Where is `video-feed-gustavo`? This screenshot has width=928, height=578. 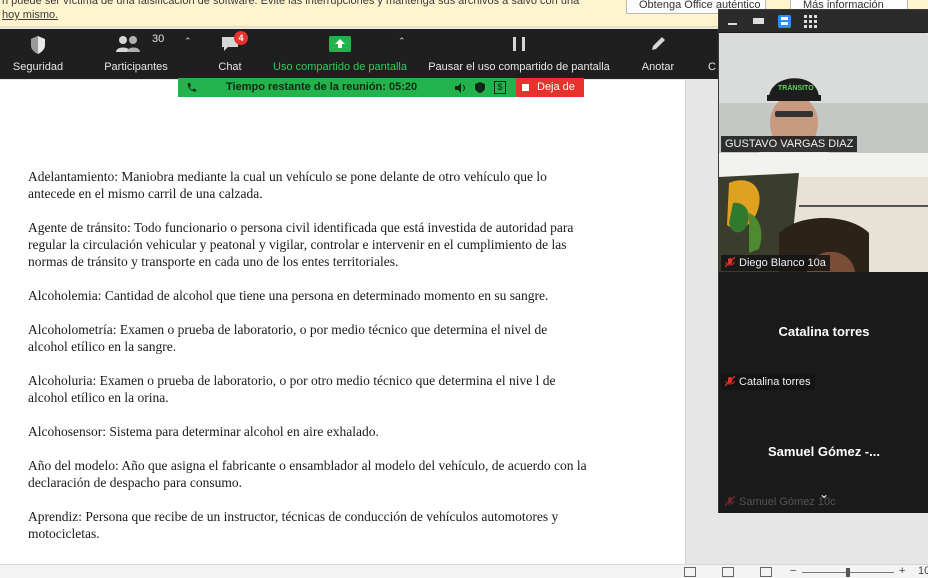 video-feed-gustavo is located at coordinates (823, 93).